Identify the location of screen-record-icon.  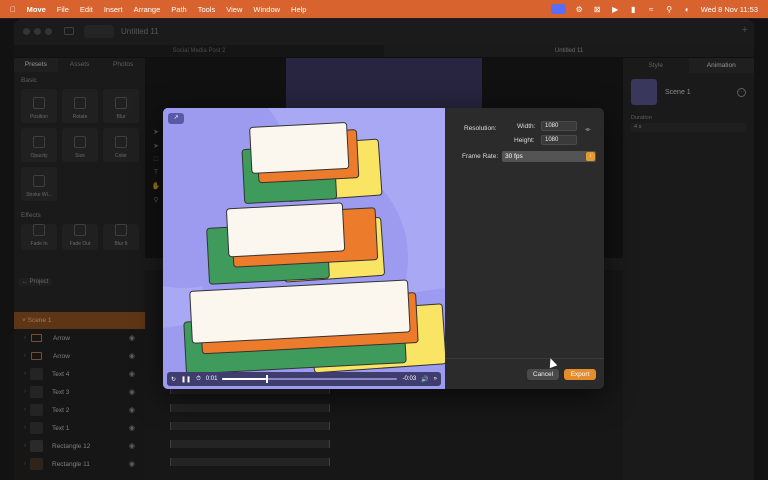
(558, 9).